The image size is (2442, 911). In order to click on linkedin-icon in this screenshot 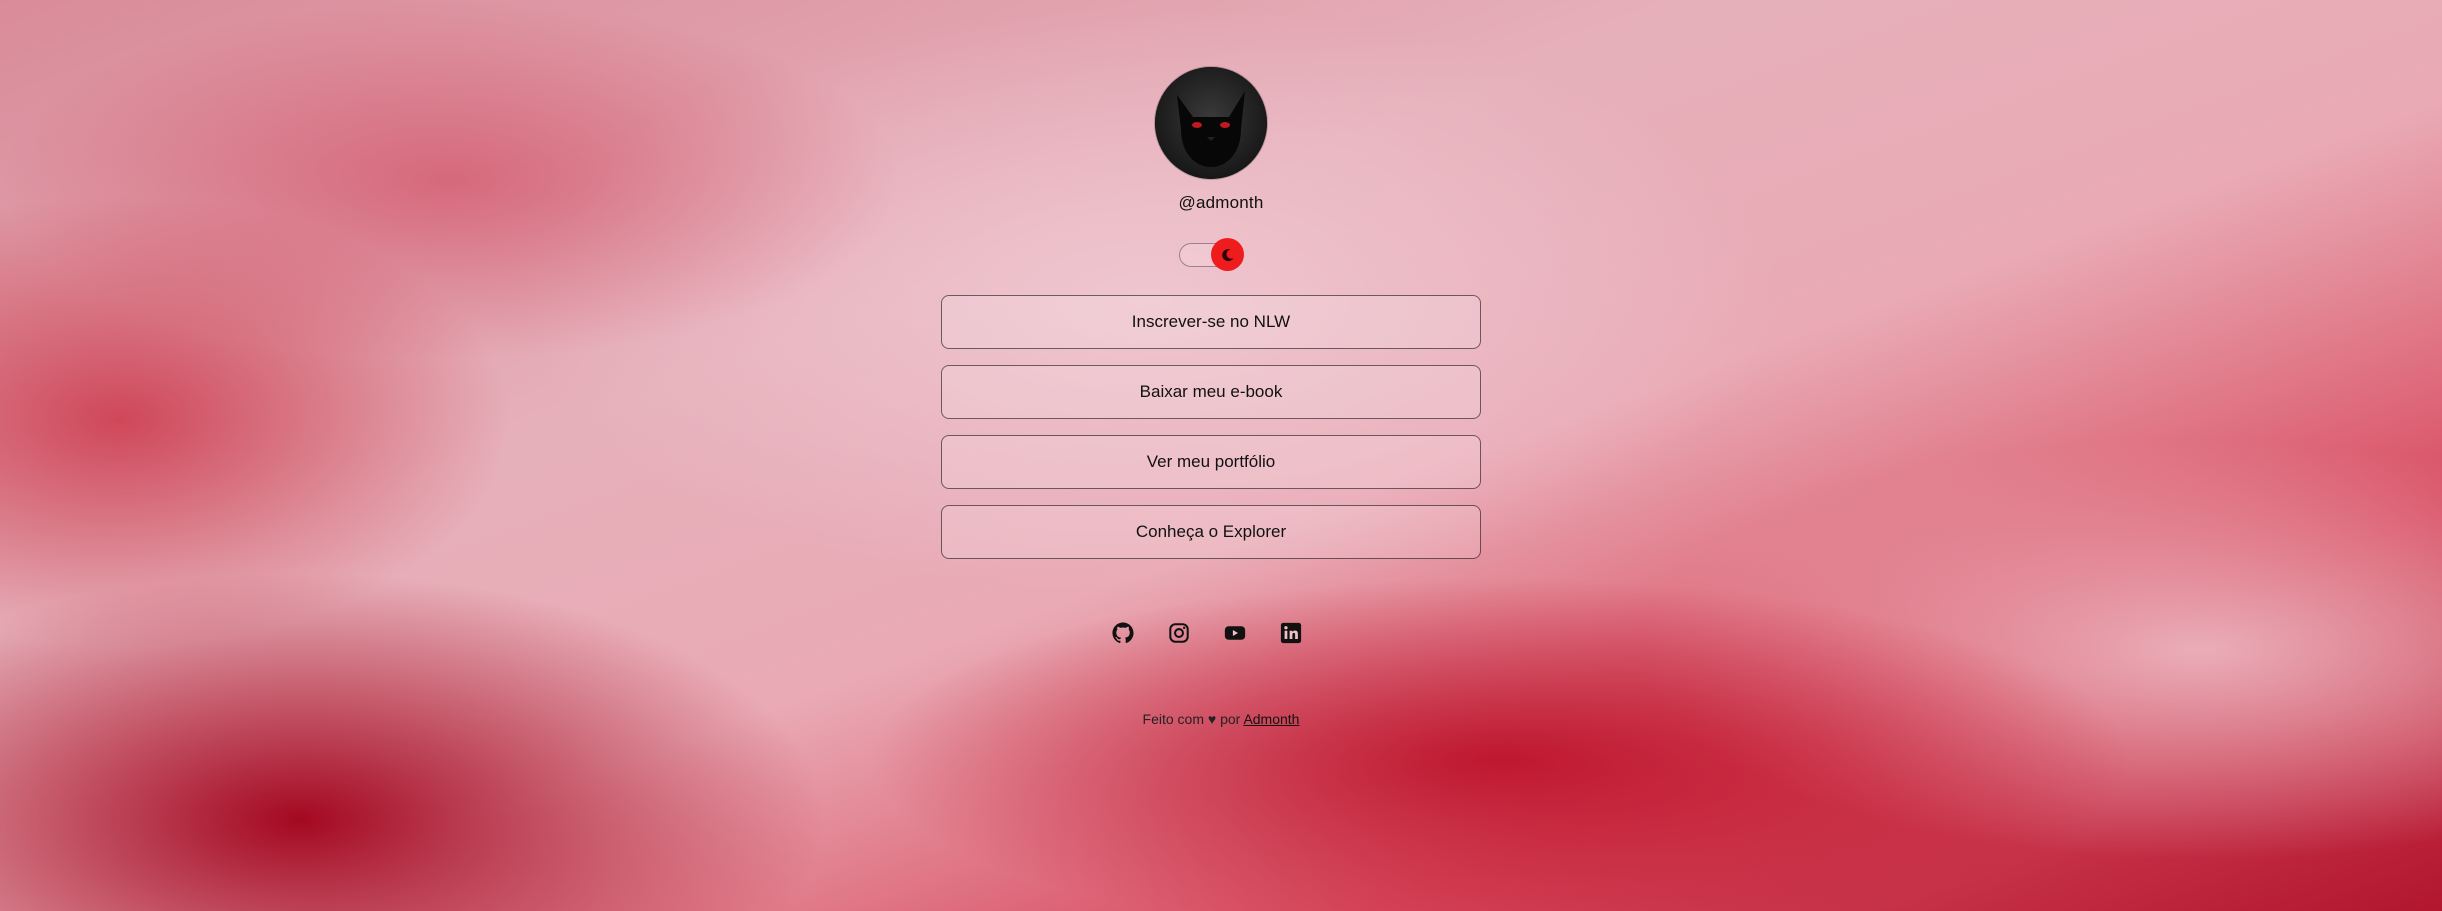, I will do `click(1291, 633)`.